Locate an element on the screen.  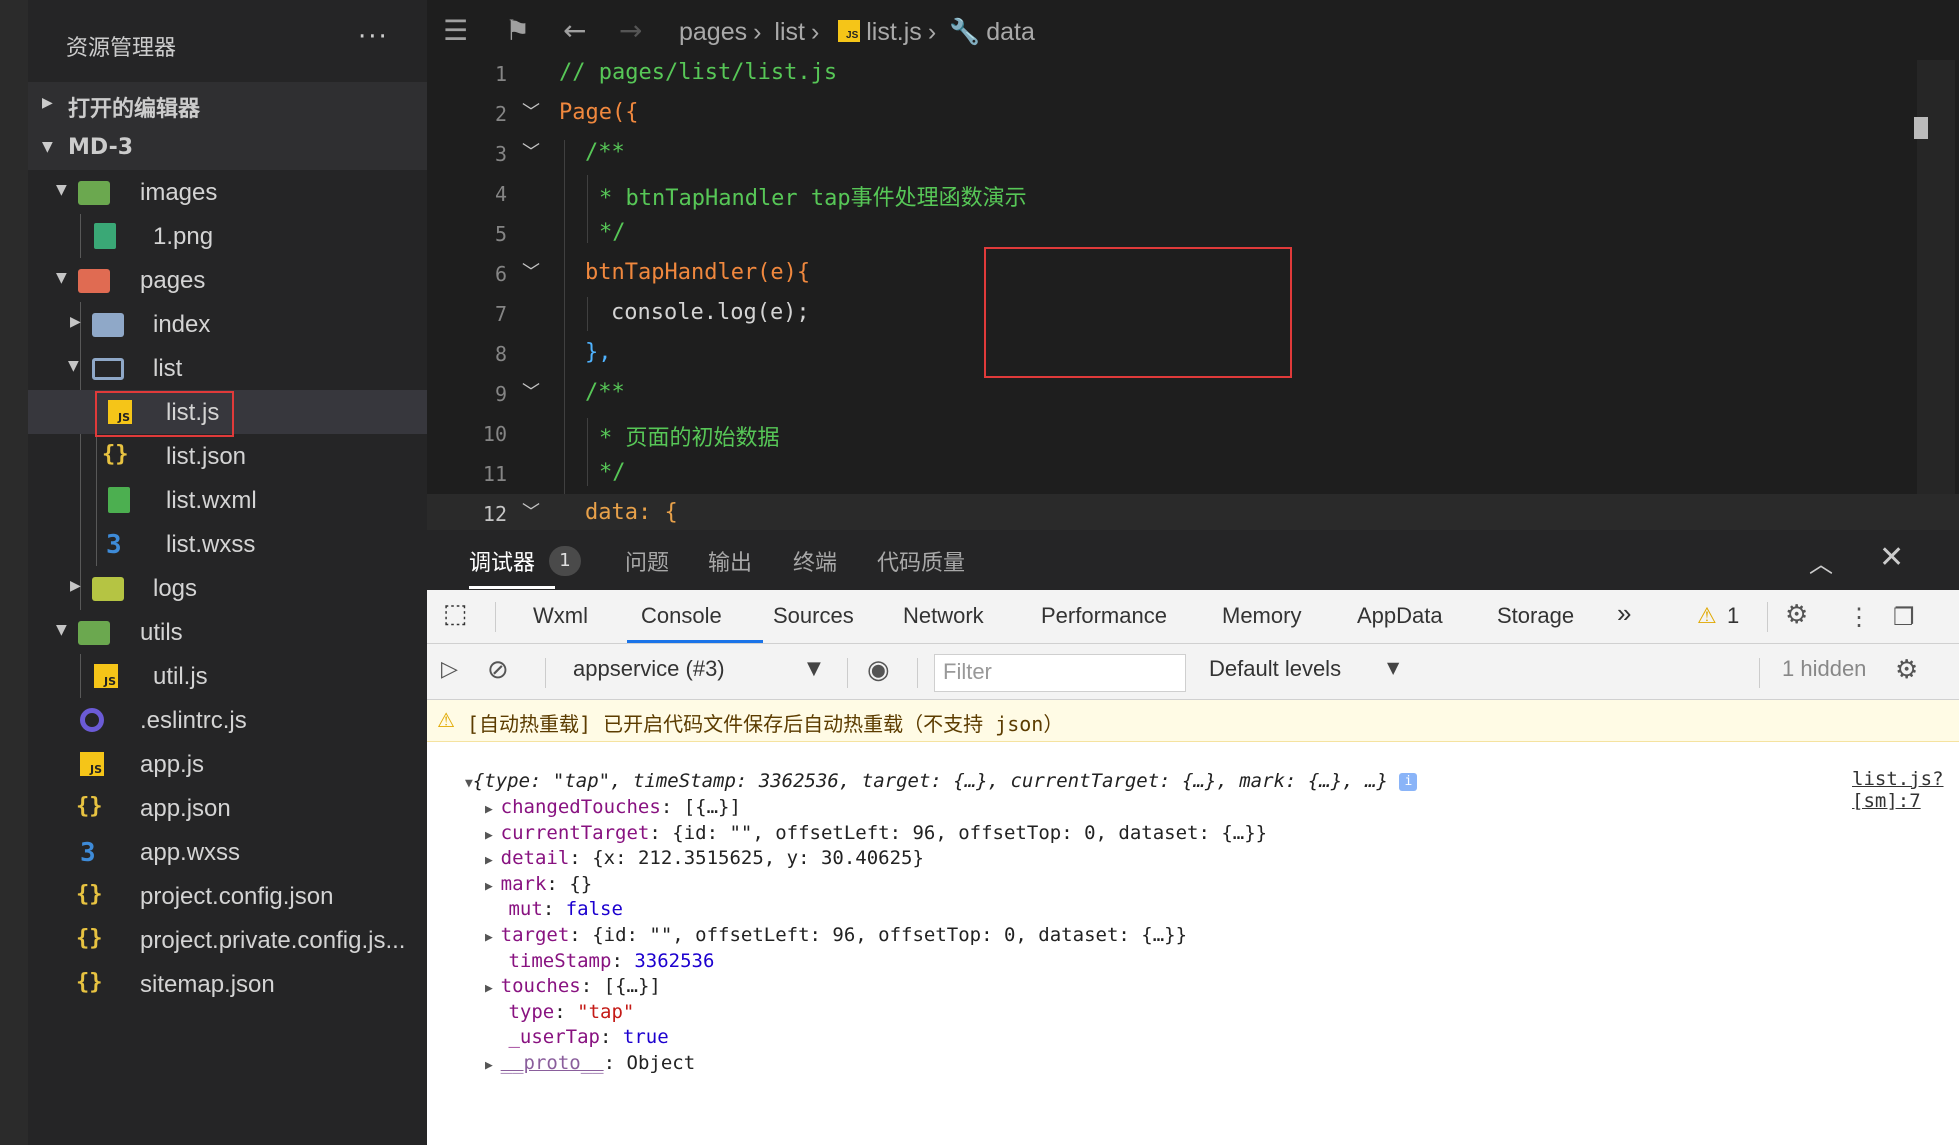
tab-output: 输出 is located at coordinates (730, 561).